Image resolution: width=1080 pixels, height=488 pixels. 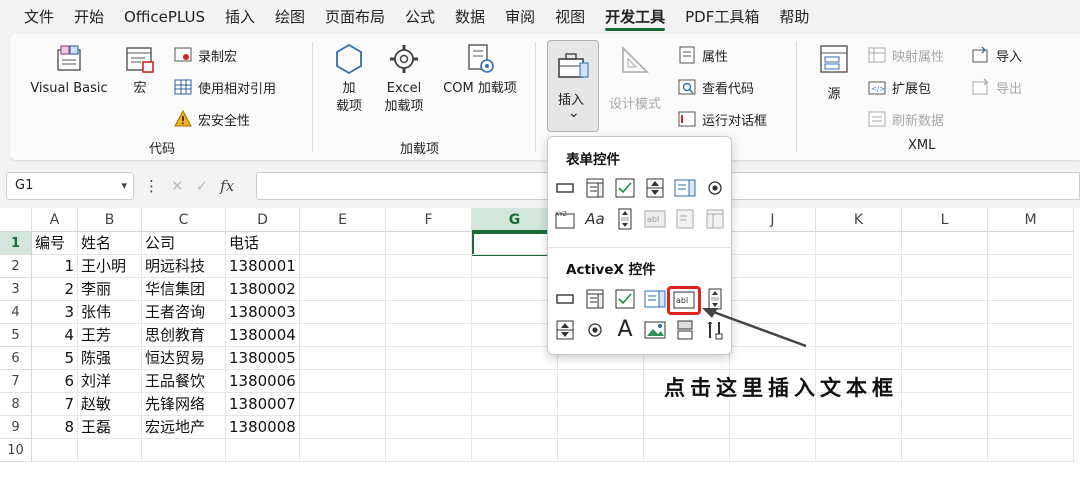 What do you see at coordinates (945, 381) in the screenshot?
I see `cell-L7` at bounding box center [945, 381].